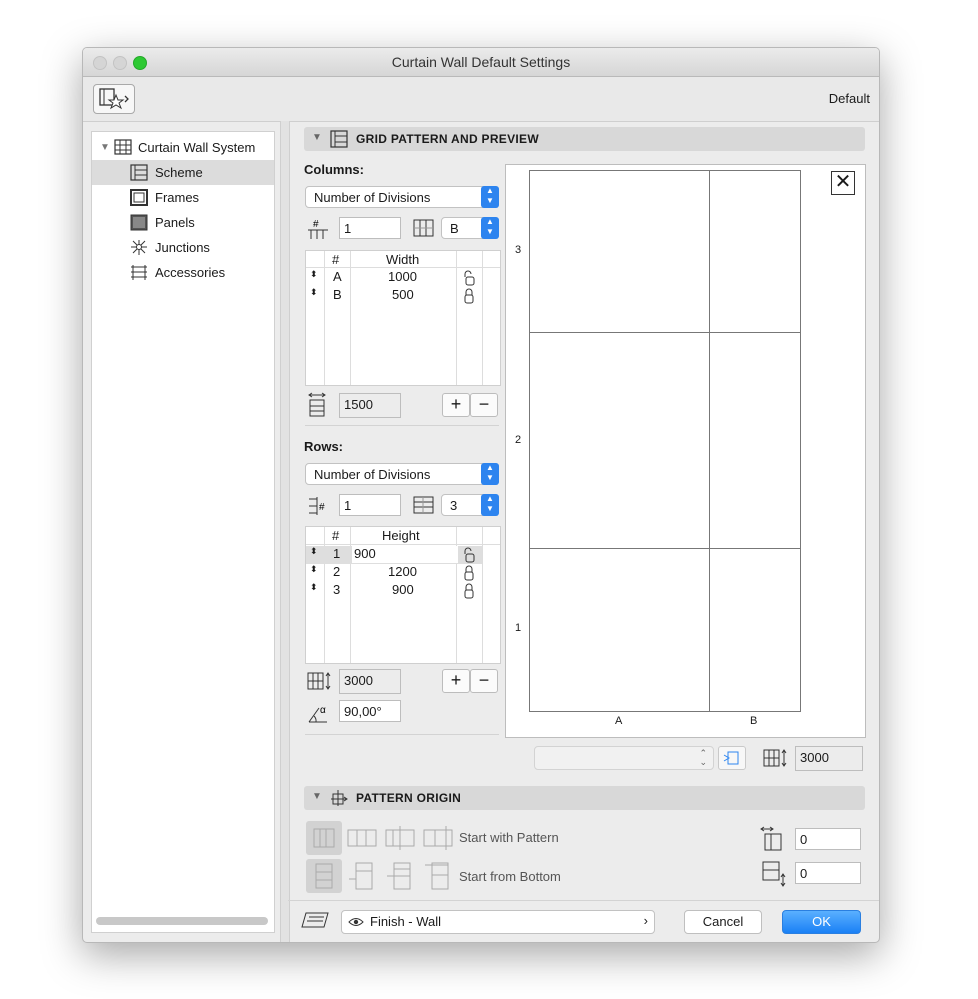  Describe the element at coordinates (370, 711) in the screenshot. I see `angle-input: 90,00°` at that location.